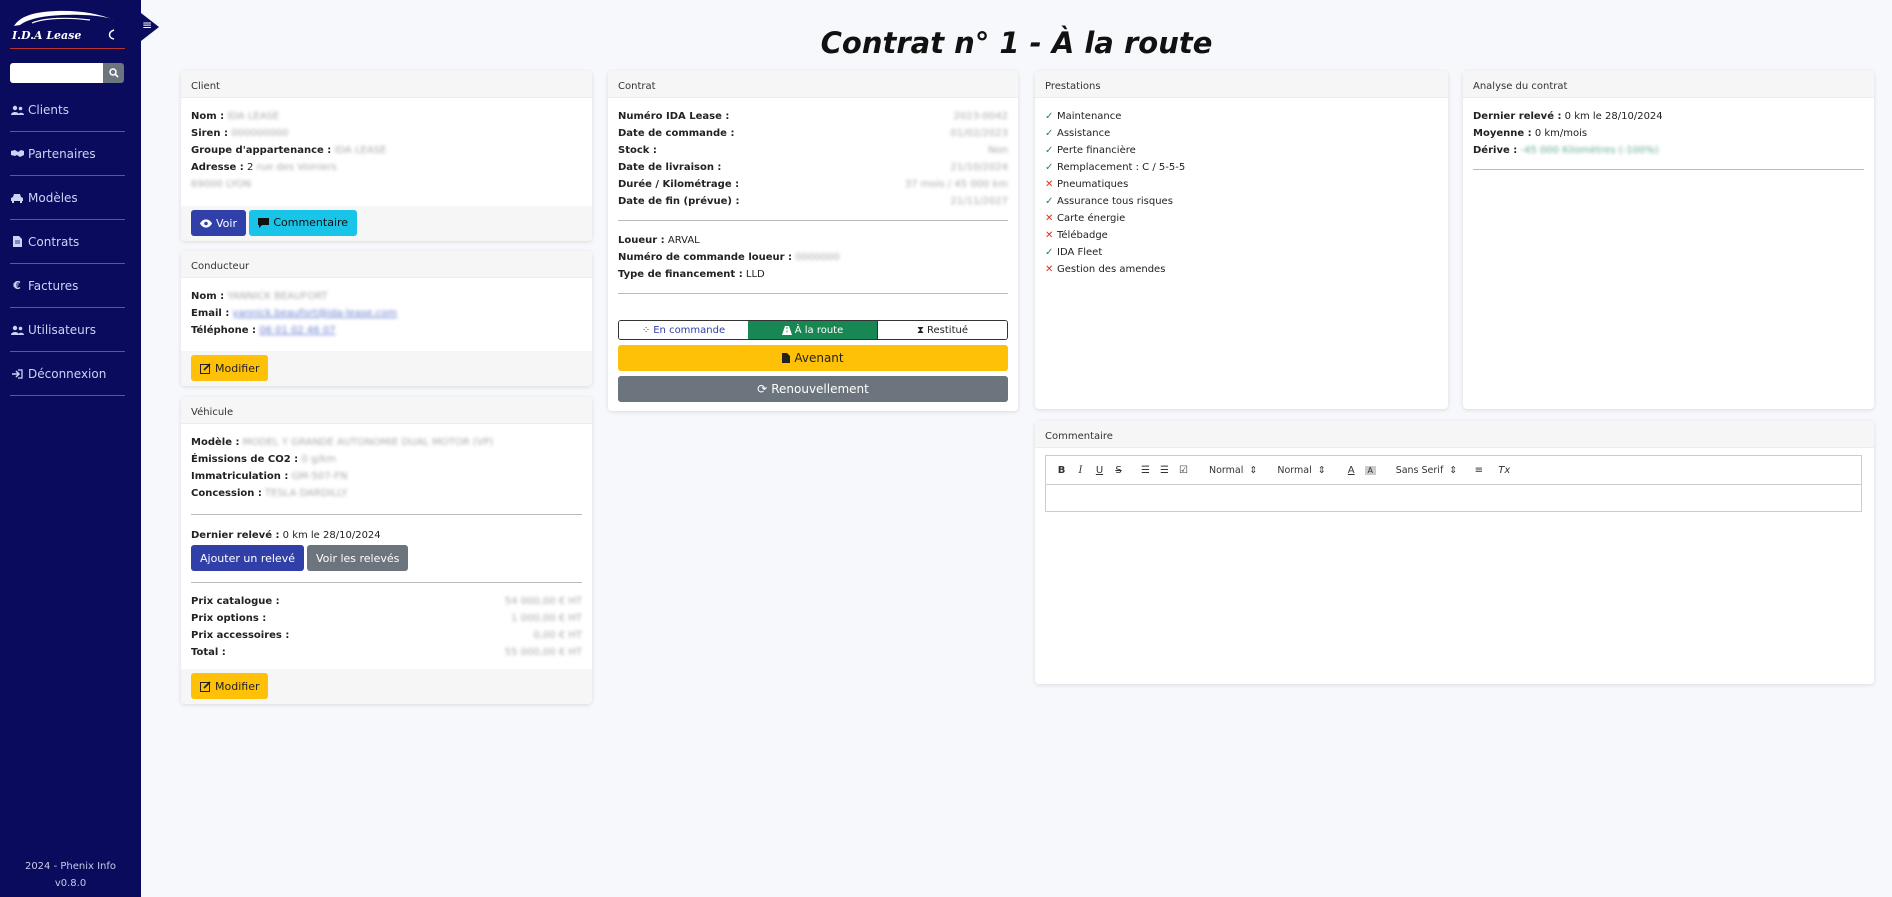  What do you see at coordinates (264, 459) in the screenshot?
I see `vehicule-co2-row: Émissions de CO2 : 0 g/km` at bounding box center [264, 459].